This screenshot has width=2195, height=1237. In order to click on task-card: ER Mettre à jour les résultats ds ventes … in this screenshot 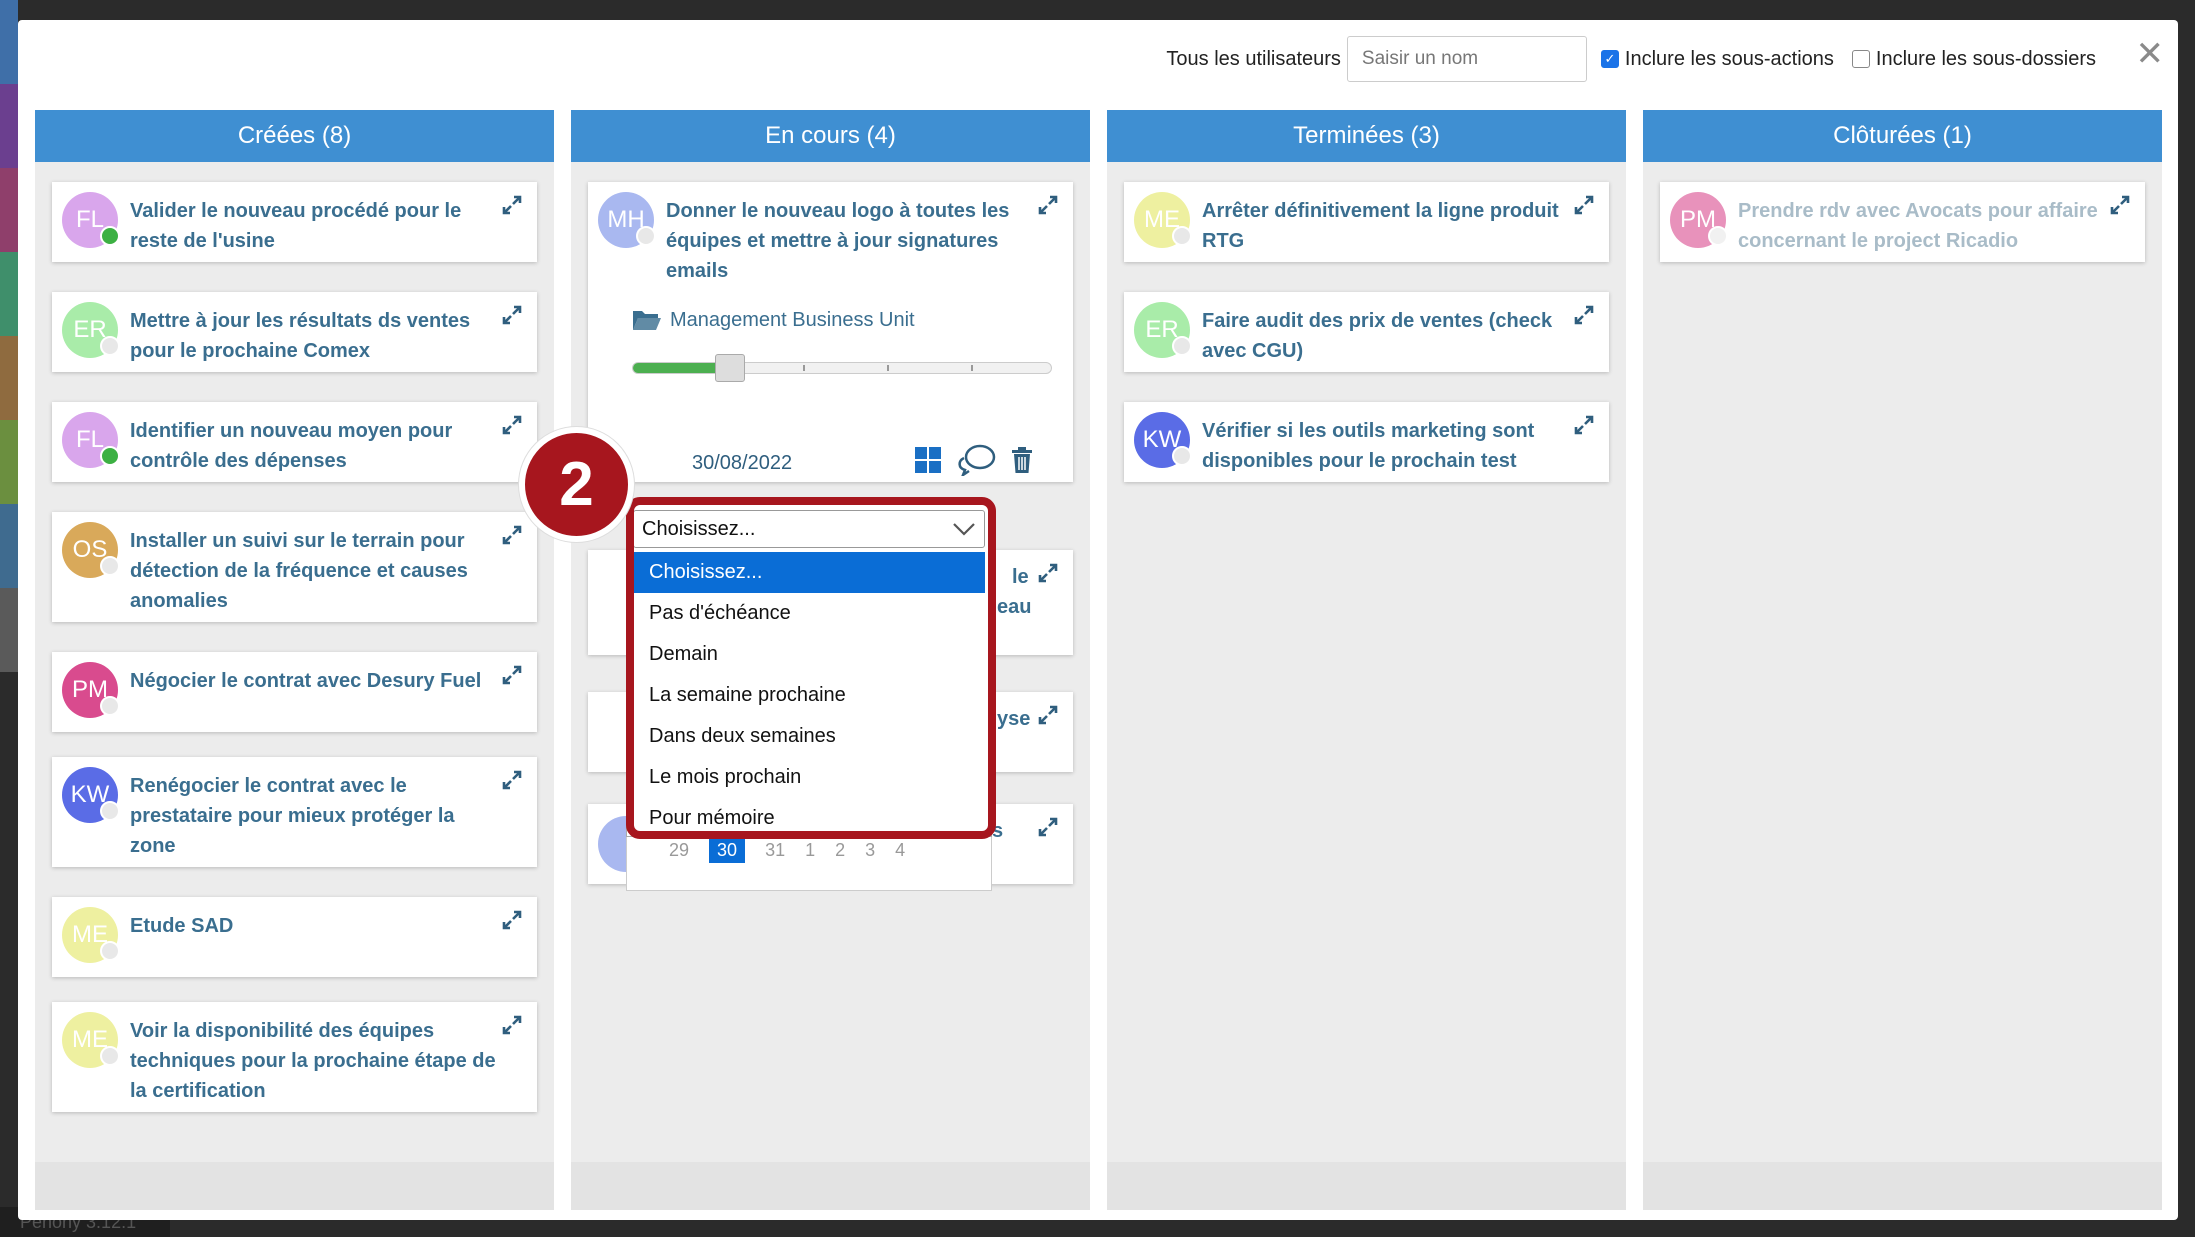, I will do `click(294, 332)`.